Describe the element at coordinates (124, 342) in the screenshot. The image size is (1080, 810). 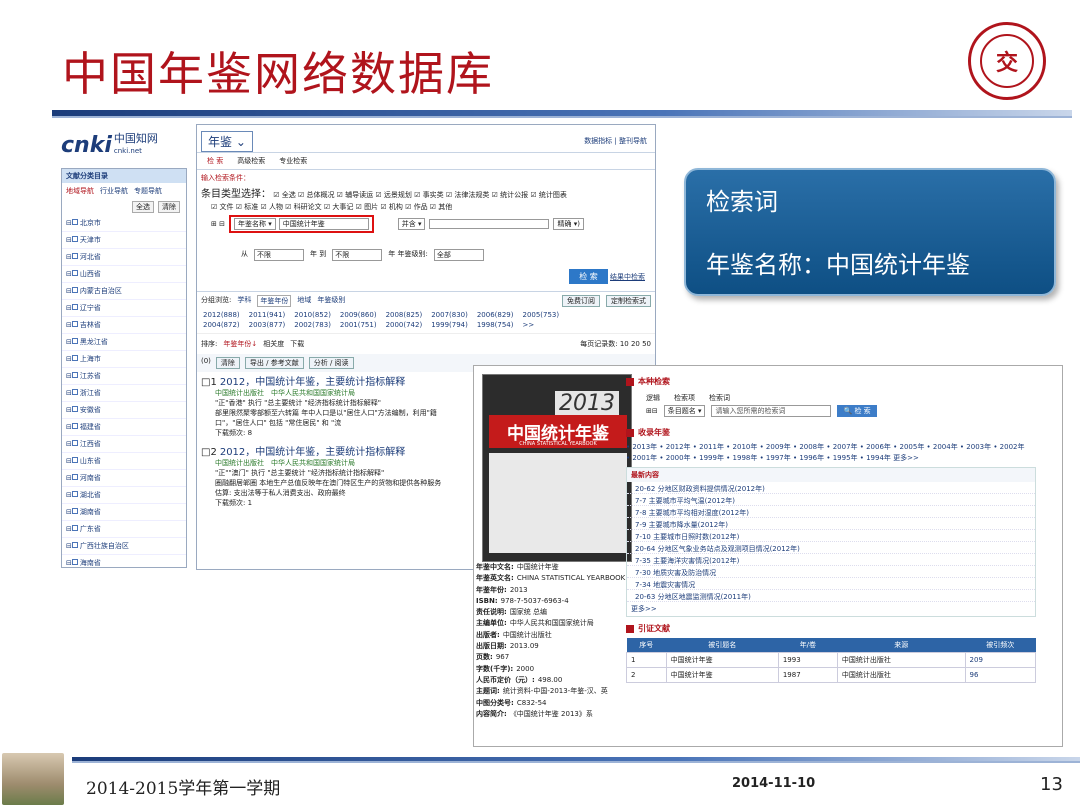
I see `region-item: ⊟ 黑龙江省` at that location.